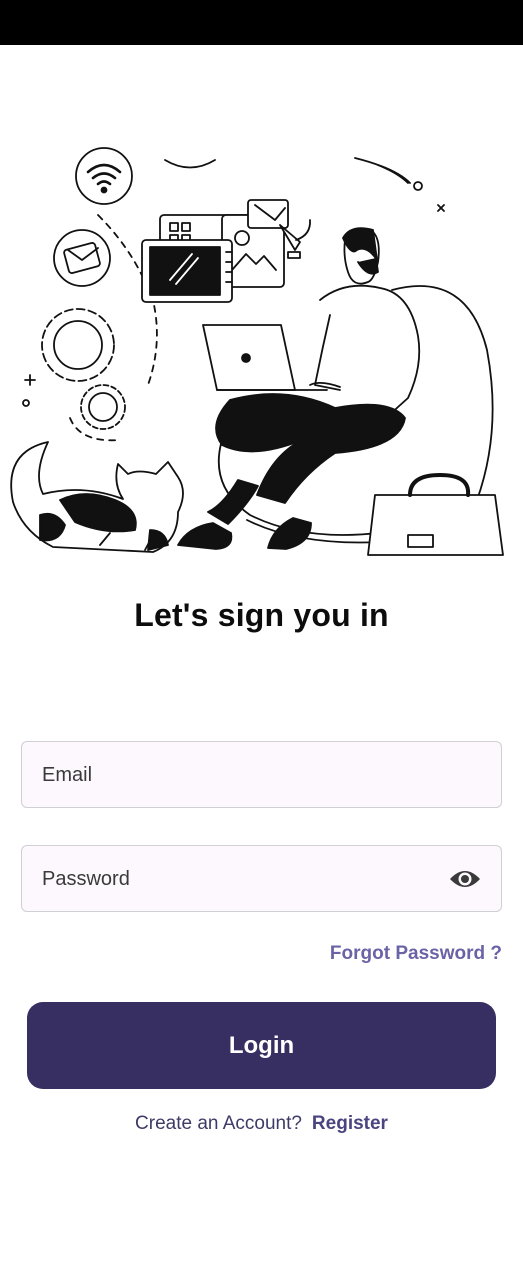 This screenshot has height=1280, width=523. Describe the element at coordinates (261, 1045) in the screenshot. I see `login-button: Login` at that location.